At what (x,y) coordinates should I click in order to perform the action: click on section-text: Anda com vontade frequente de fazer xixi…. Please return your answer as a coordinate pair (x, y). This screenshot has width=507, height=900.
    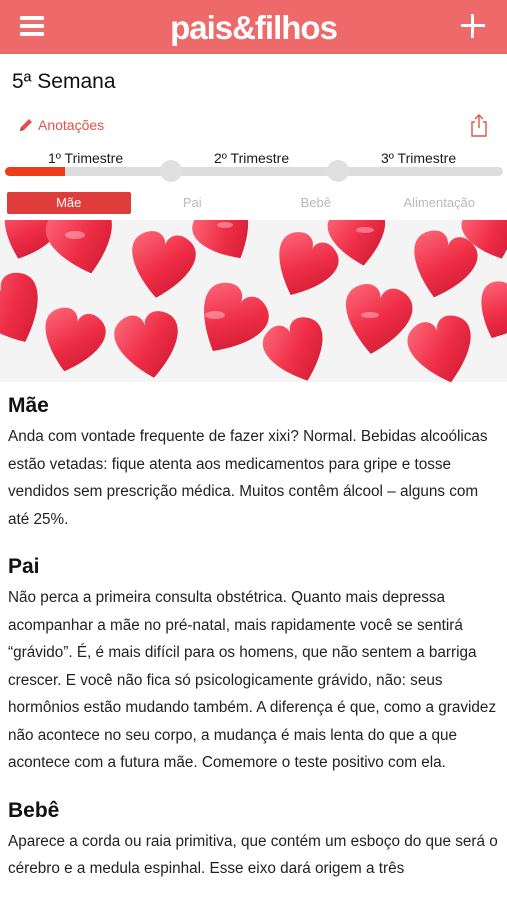
    Looking at the image, I should click on (248, 478).